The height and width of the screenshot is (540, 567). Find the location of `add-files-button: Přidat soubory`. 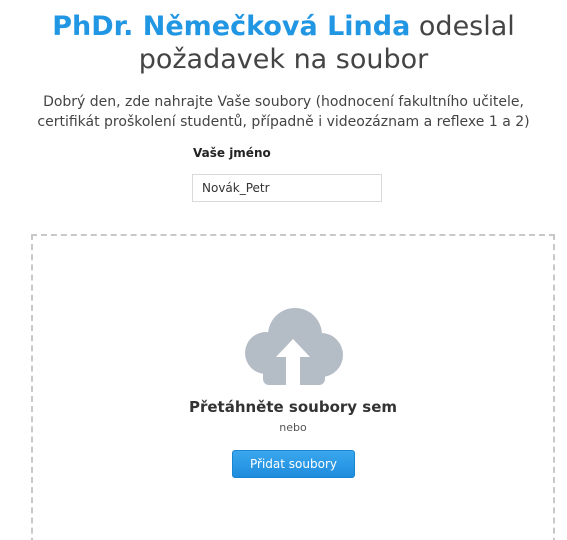

add-files-button: Přidat soubory is located at coordinates (293, 464).